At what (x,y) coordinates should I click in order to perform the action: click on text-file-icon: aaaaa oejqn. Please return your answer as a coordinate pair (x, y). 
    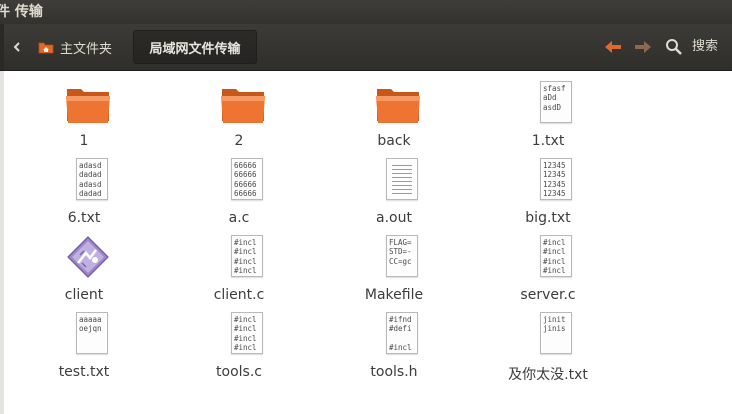
    Looking at the image, I should click on (88, 334).